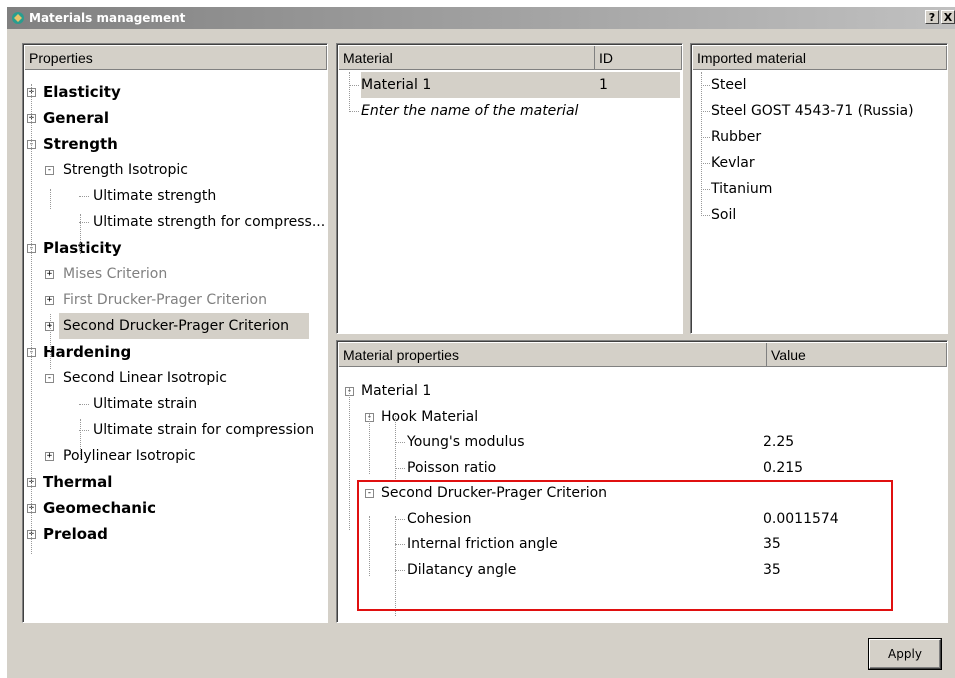 Image resolution: width=955 pixels, height=678 pixels. Describe the element at coordinates (165, 300) in the screenshot. I see `property-tree-item: First Drucker-Prager Criterion` at that location.